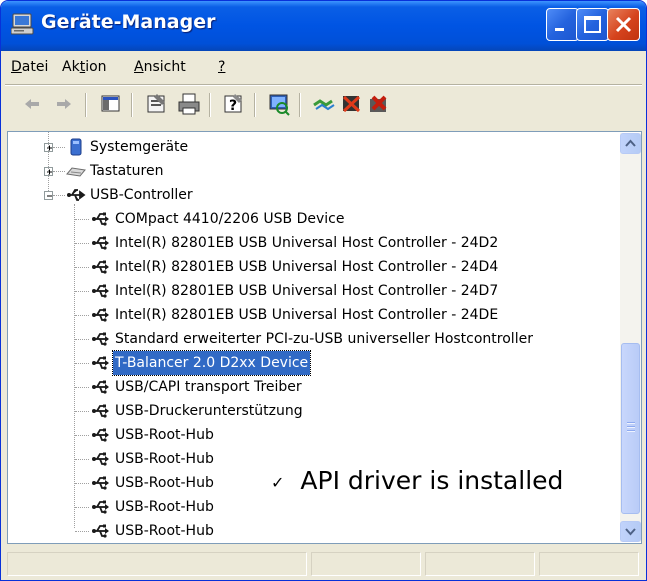 Image resolution: width=647 pixels, height=581 pixels. I want to click on menu-aktion: Aktion, so click(84, 67).